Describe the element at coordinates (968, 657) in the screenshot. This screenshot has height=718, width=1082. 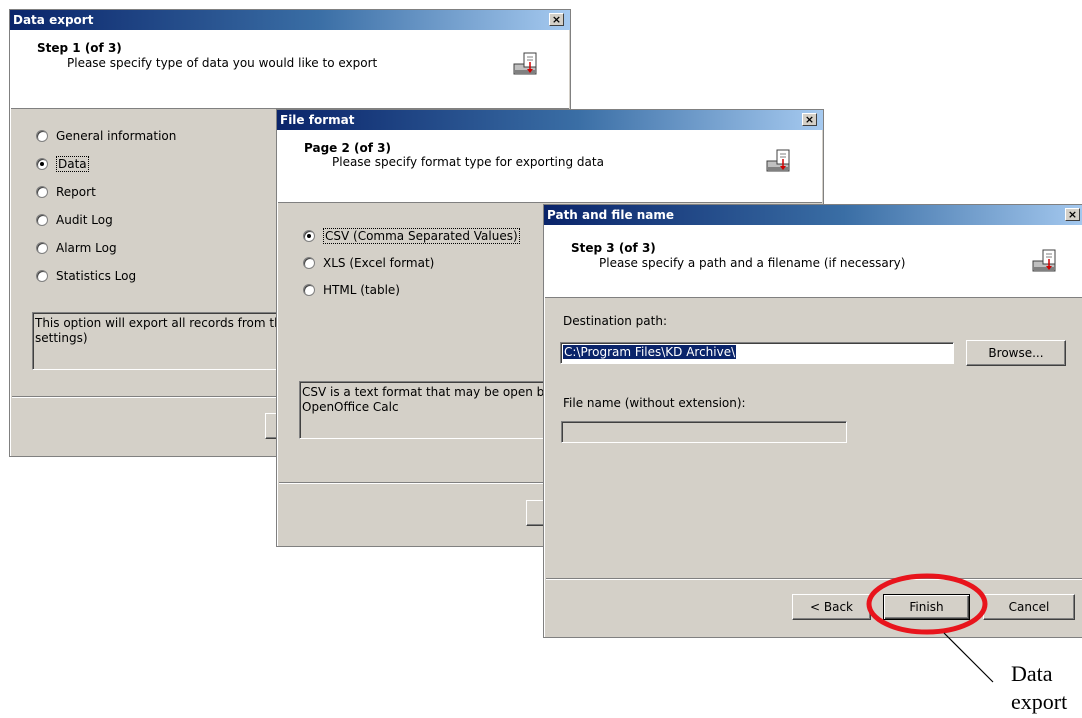
I see `callout-line` at that location.